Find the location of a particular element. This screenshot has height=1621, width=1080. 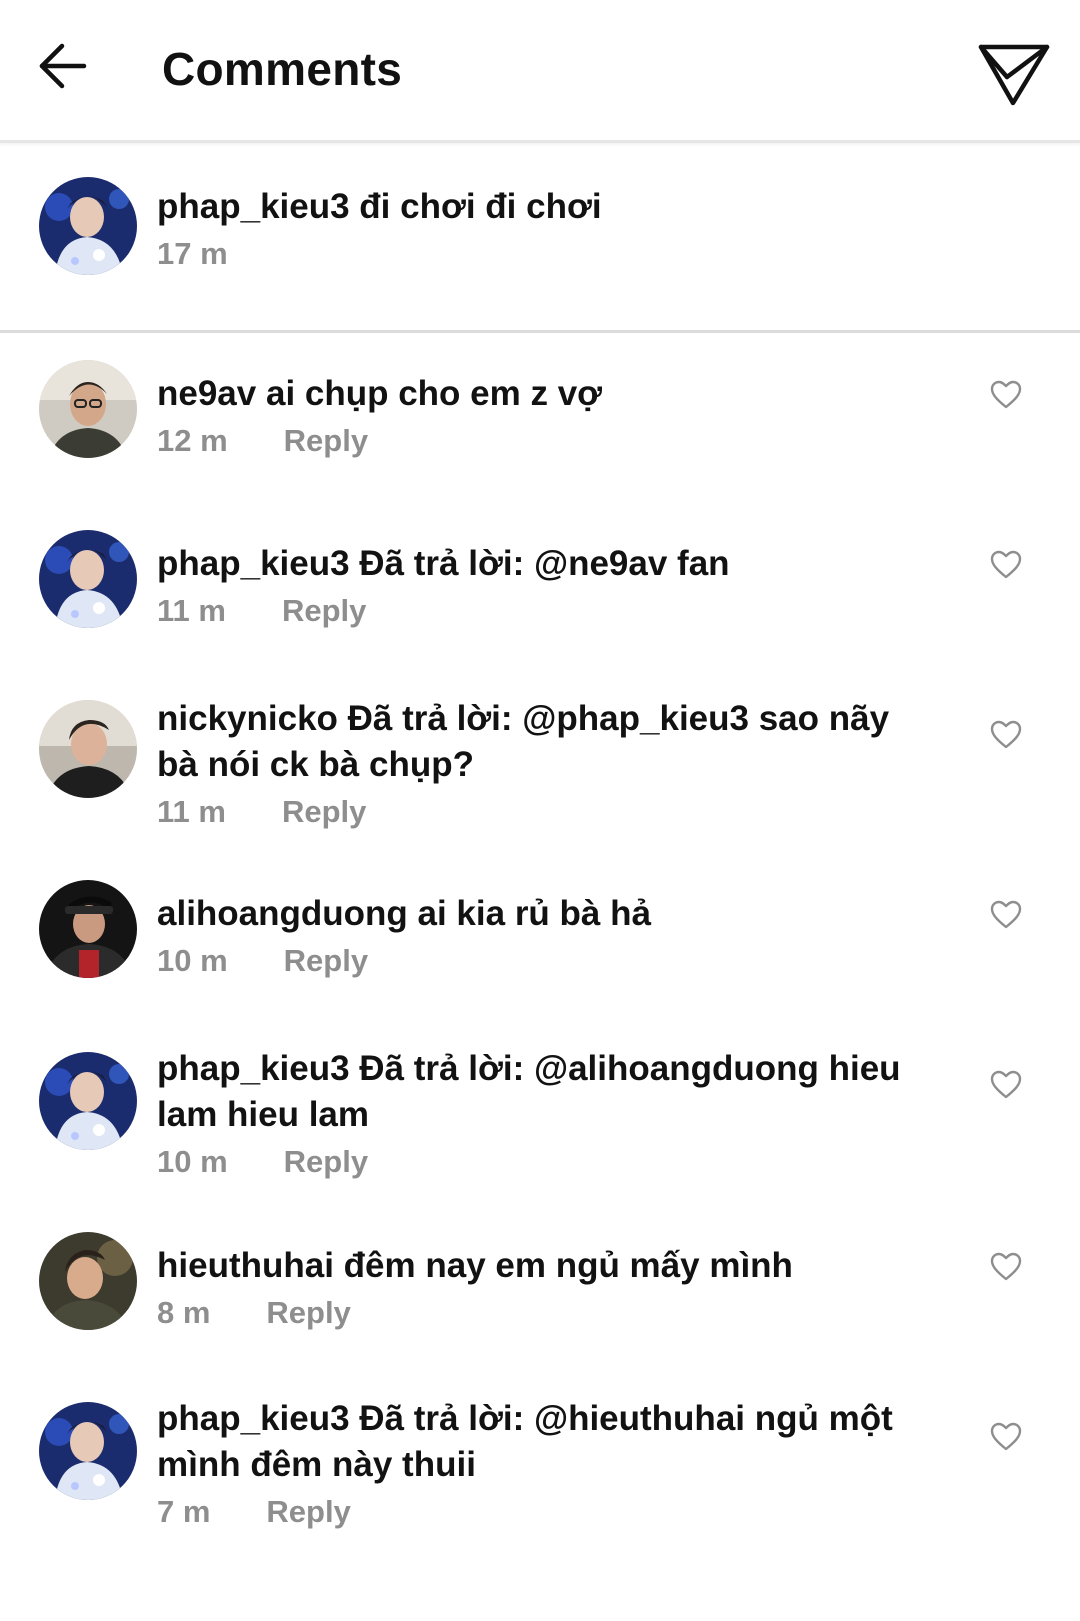

comment-item: ne9av ai chụp cho em z vợ 12 m Reply is located at coordinates (540, 420).